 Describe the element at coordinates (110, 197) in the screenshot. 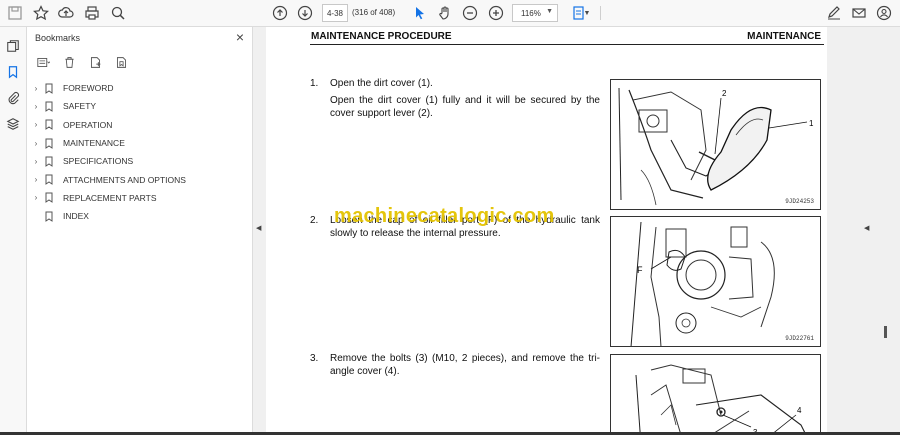

I see `bookmark-label: REPLACEMENT PARTS` at that location.